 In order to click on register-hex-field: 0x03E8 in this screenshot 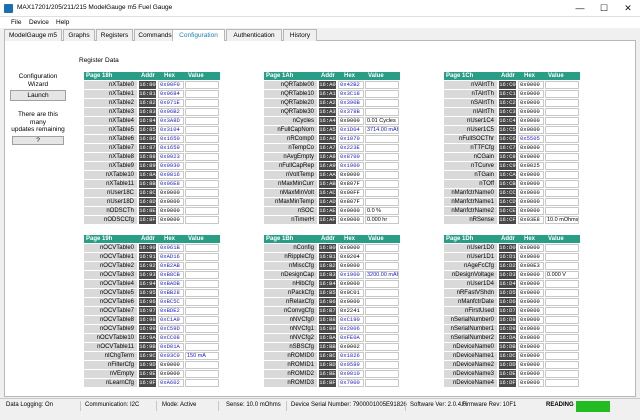, I will do `click(531, 219)`.